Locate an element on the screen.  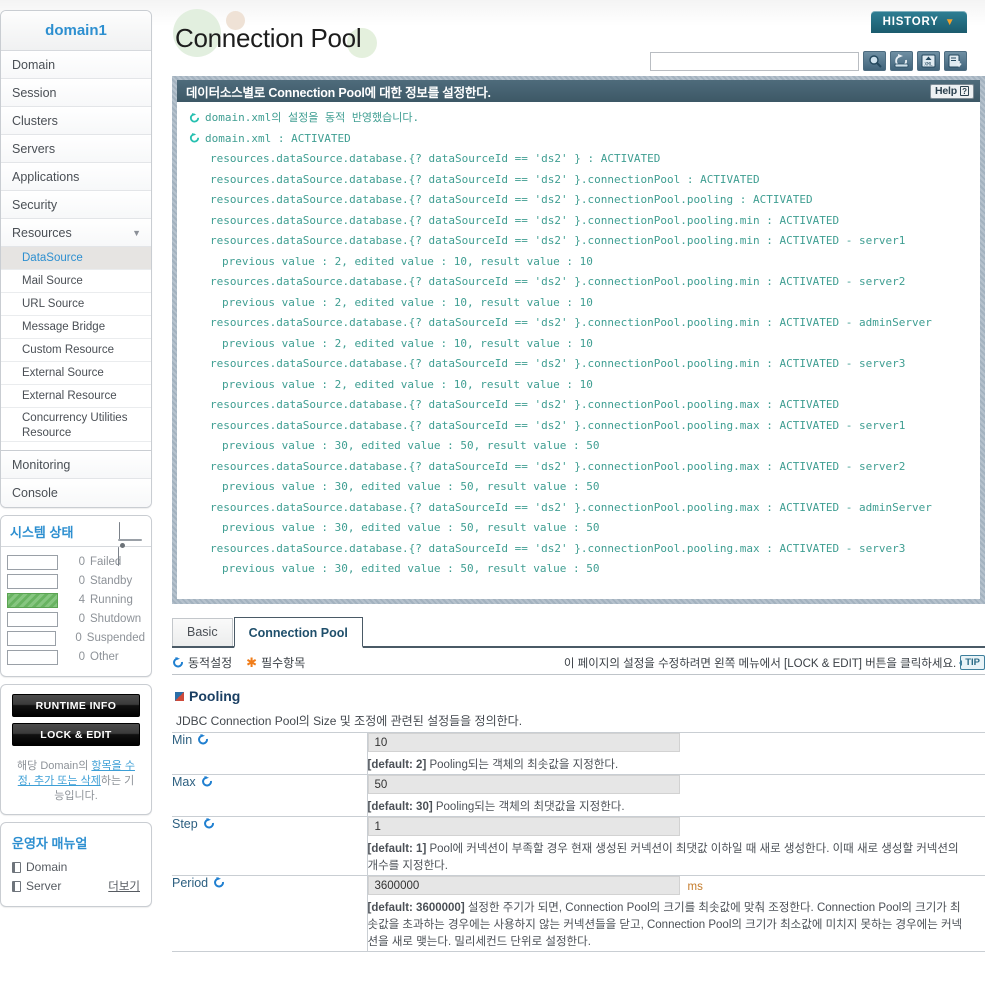
sidebar-item-label: Message Bridge is located at coordinates (64, 327).